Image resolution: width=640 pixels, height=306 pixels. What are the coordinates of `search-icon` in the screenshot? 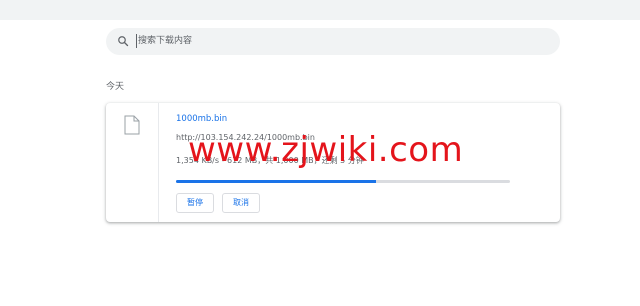 It's located at (123, 41).